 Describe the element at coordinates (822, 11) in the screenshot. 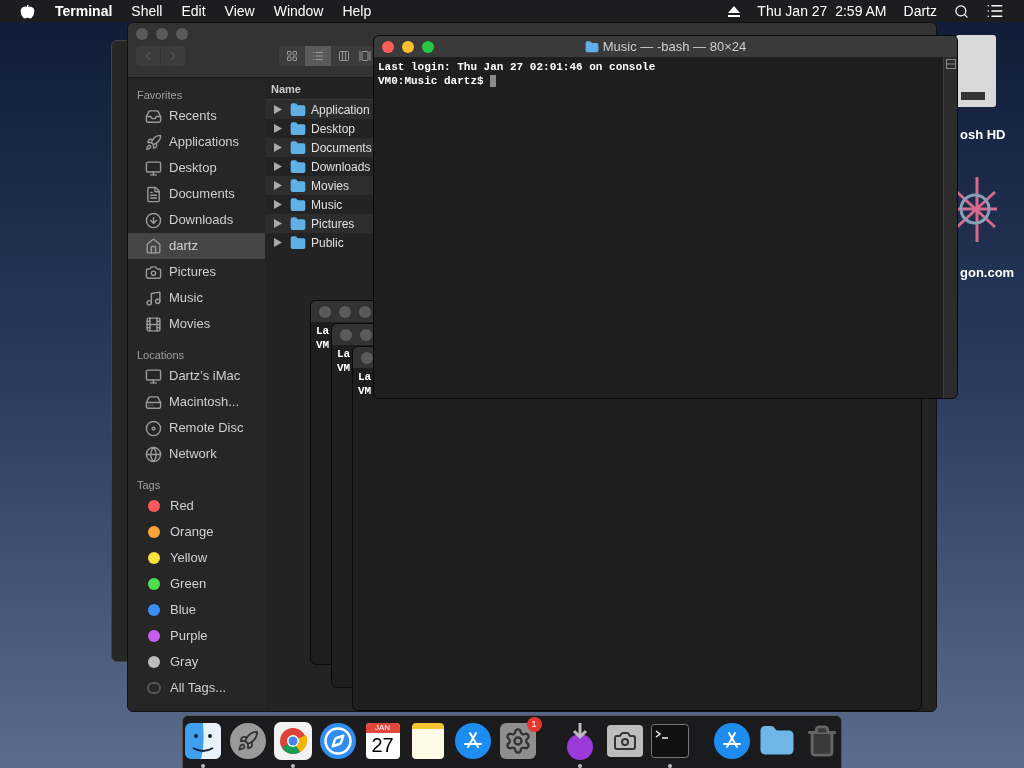

I see `menu-clock: Thu Jan 27 2:59 AM` at that location.